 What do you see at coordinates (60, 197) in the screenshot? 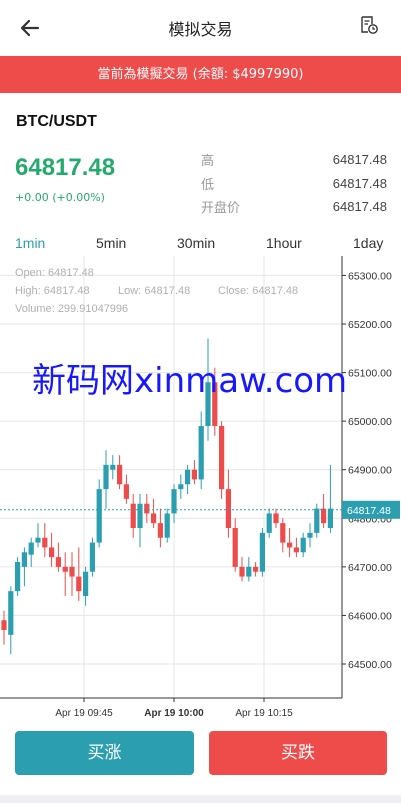
I see `price-change: +0.00 (+0.00%)` at bounding box center [60, 197].